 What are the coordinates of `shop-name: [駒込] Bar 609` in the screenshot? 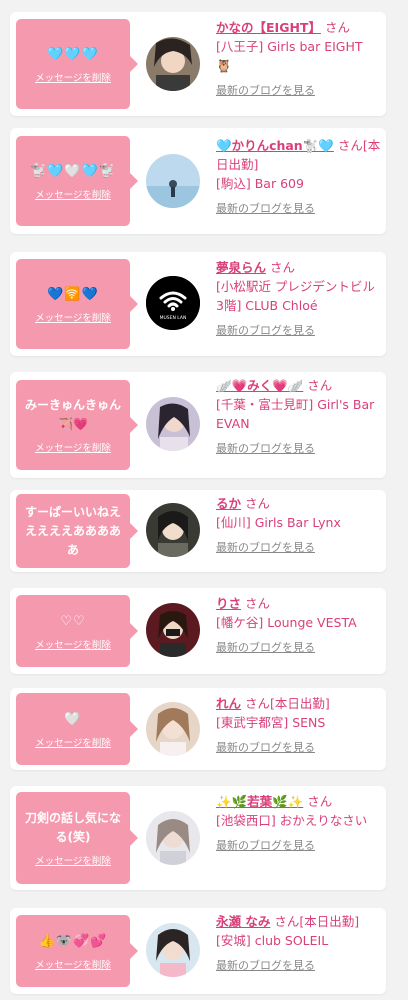 It's located at (260, 183).